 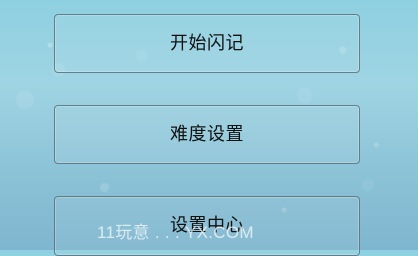 I want to click on start-flash-memory-label: 开始闪记, so click(x=207, y=43).